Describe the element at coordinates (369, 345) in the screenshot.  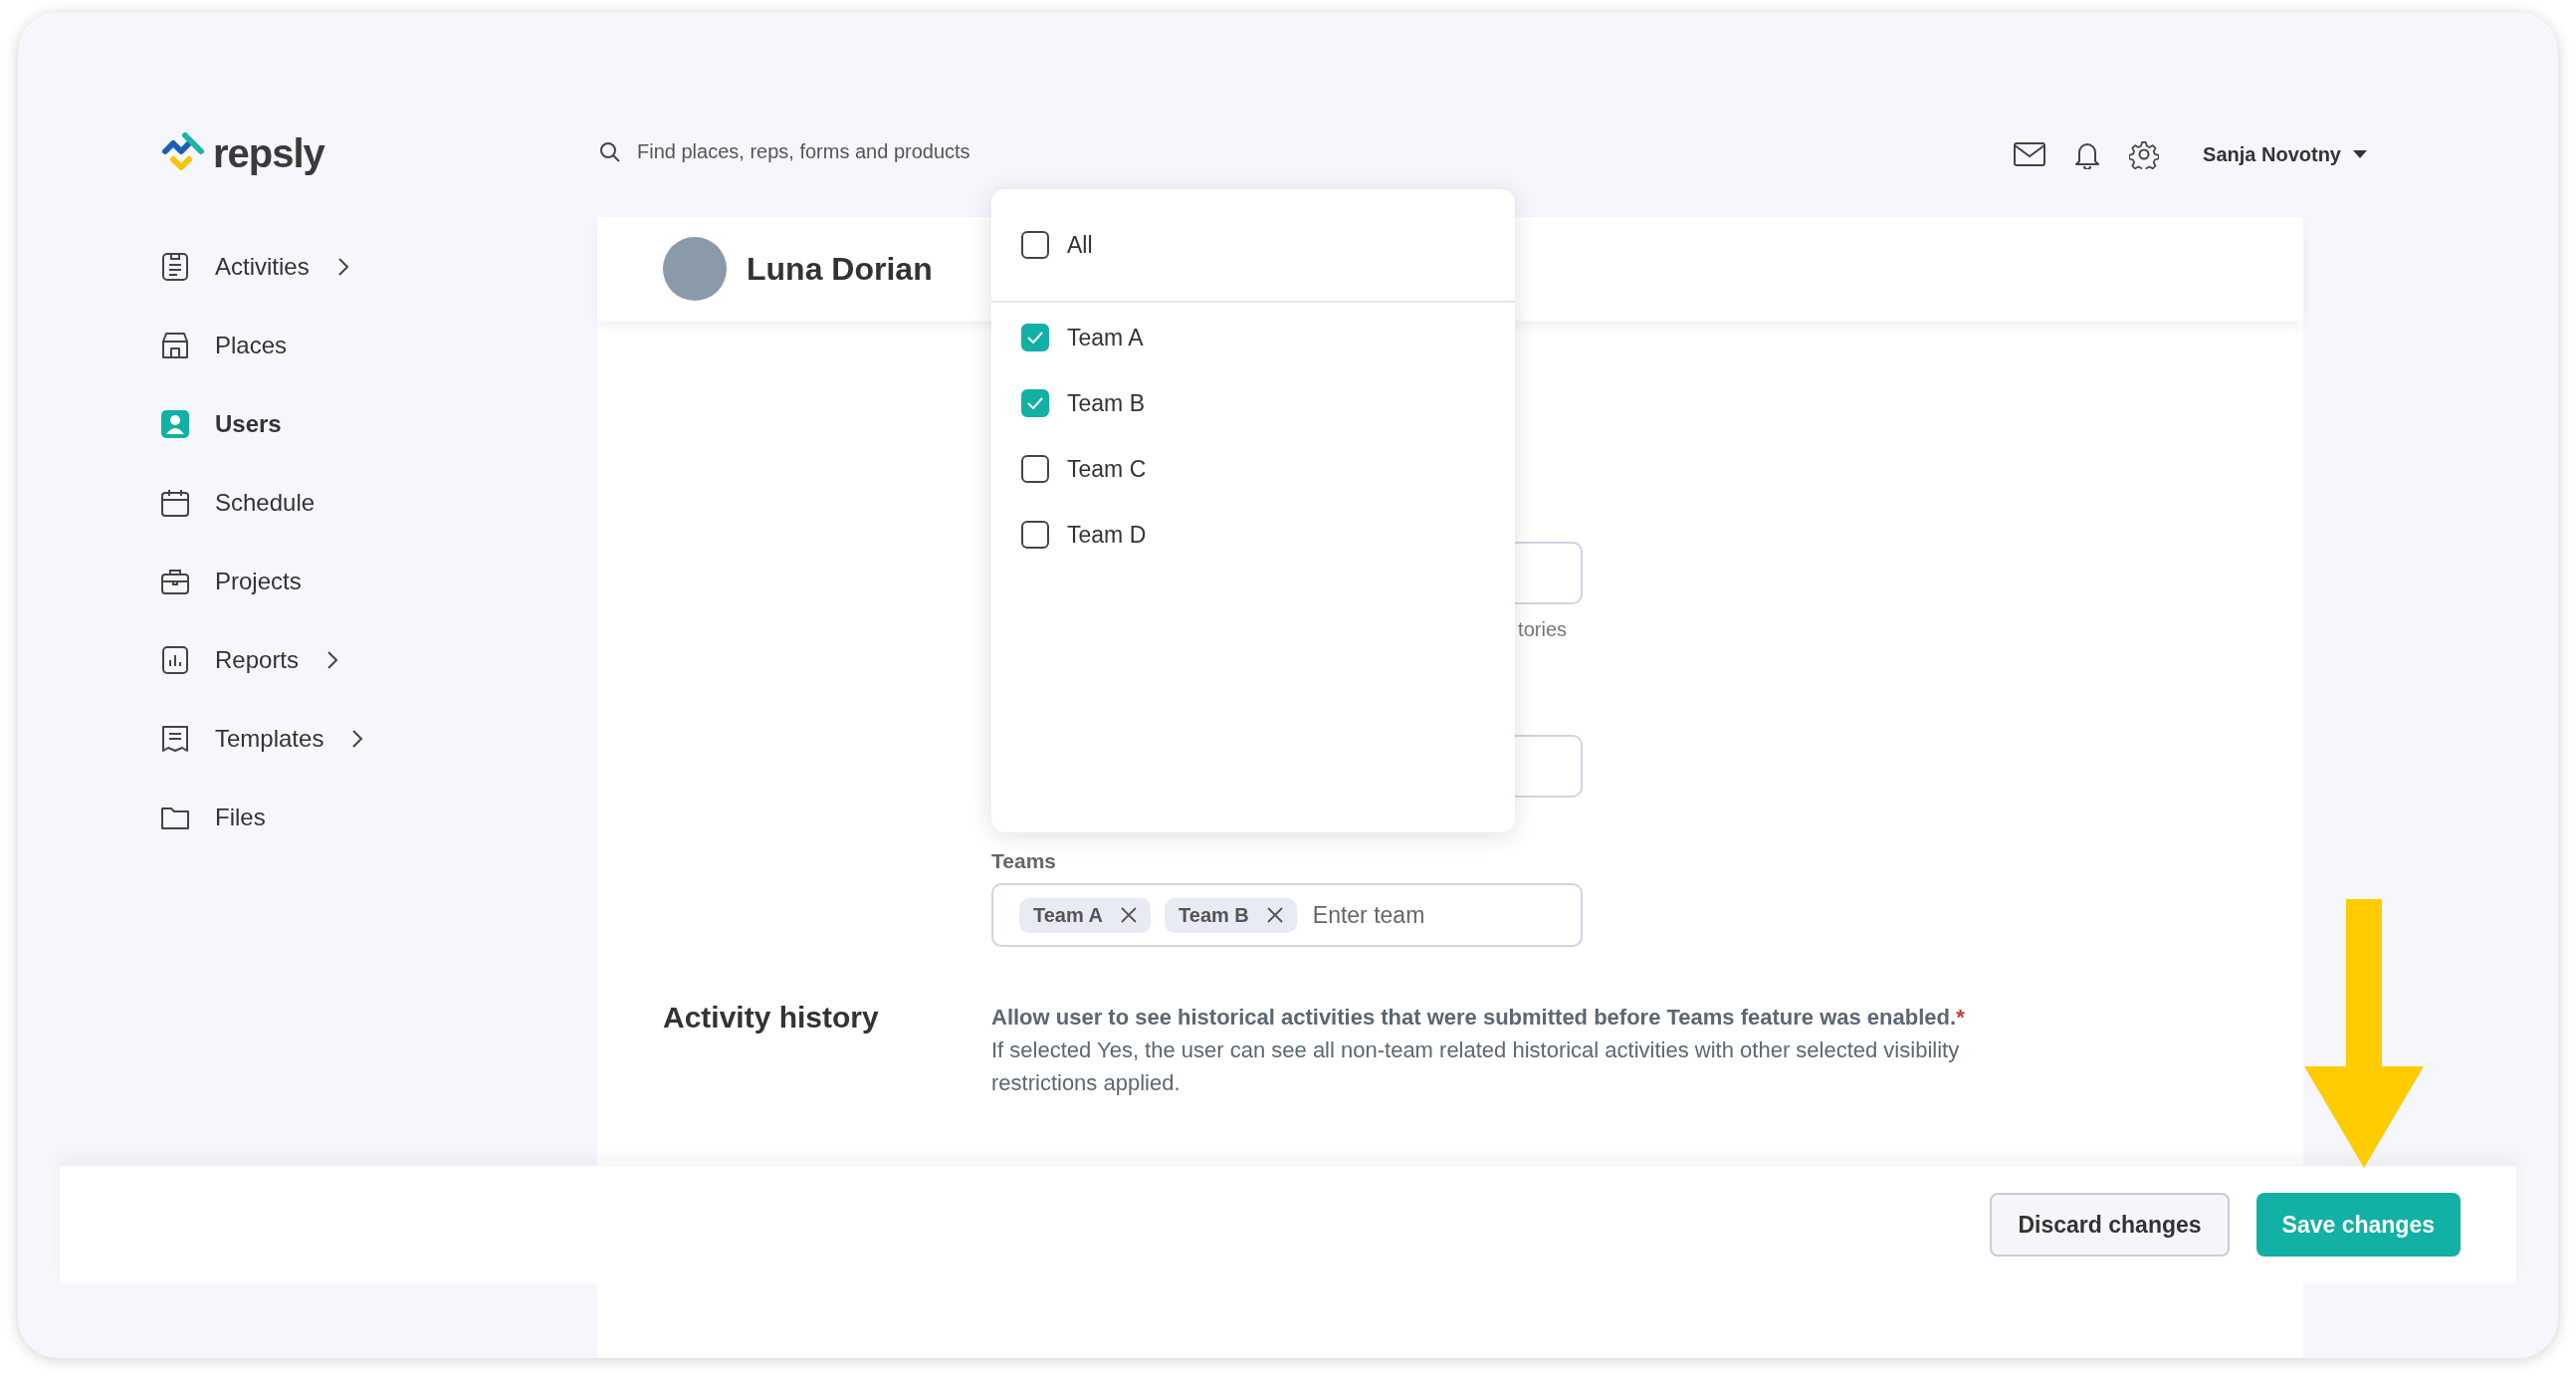
I see `sidebar-item: Places` at that location.